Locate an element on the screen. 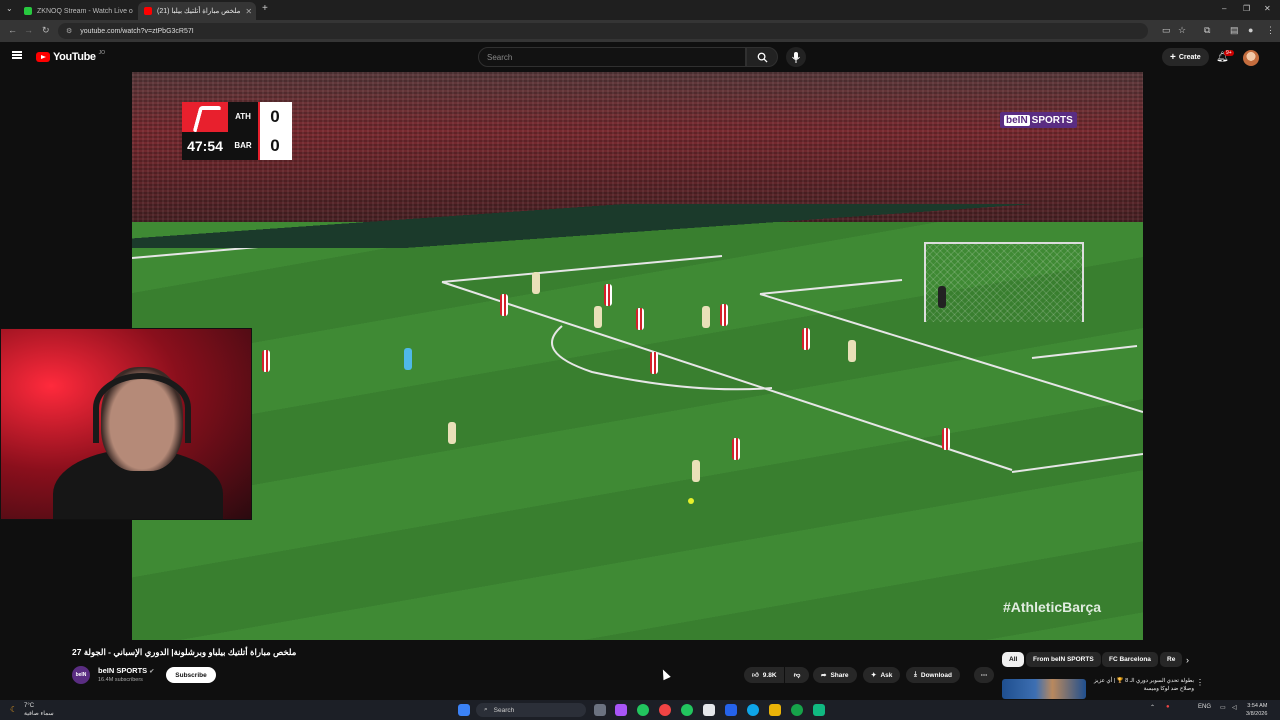 This screenshot has width=1280, height=720. taskbar-search: ⌕ Search is located at coordinates (531, 710).